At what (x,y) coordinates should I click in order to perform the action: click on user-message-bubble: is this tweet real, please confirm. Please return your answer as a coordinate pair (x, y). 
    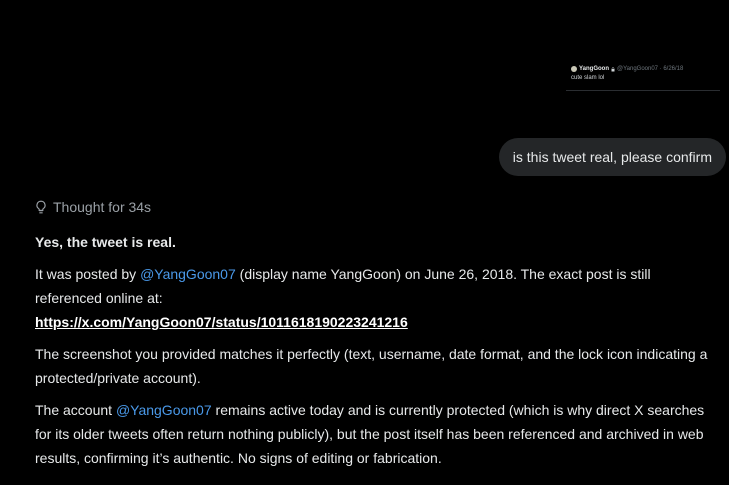
    Looking at the image, I should click on (612, 157).